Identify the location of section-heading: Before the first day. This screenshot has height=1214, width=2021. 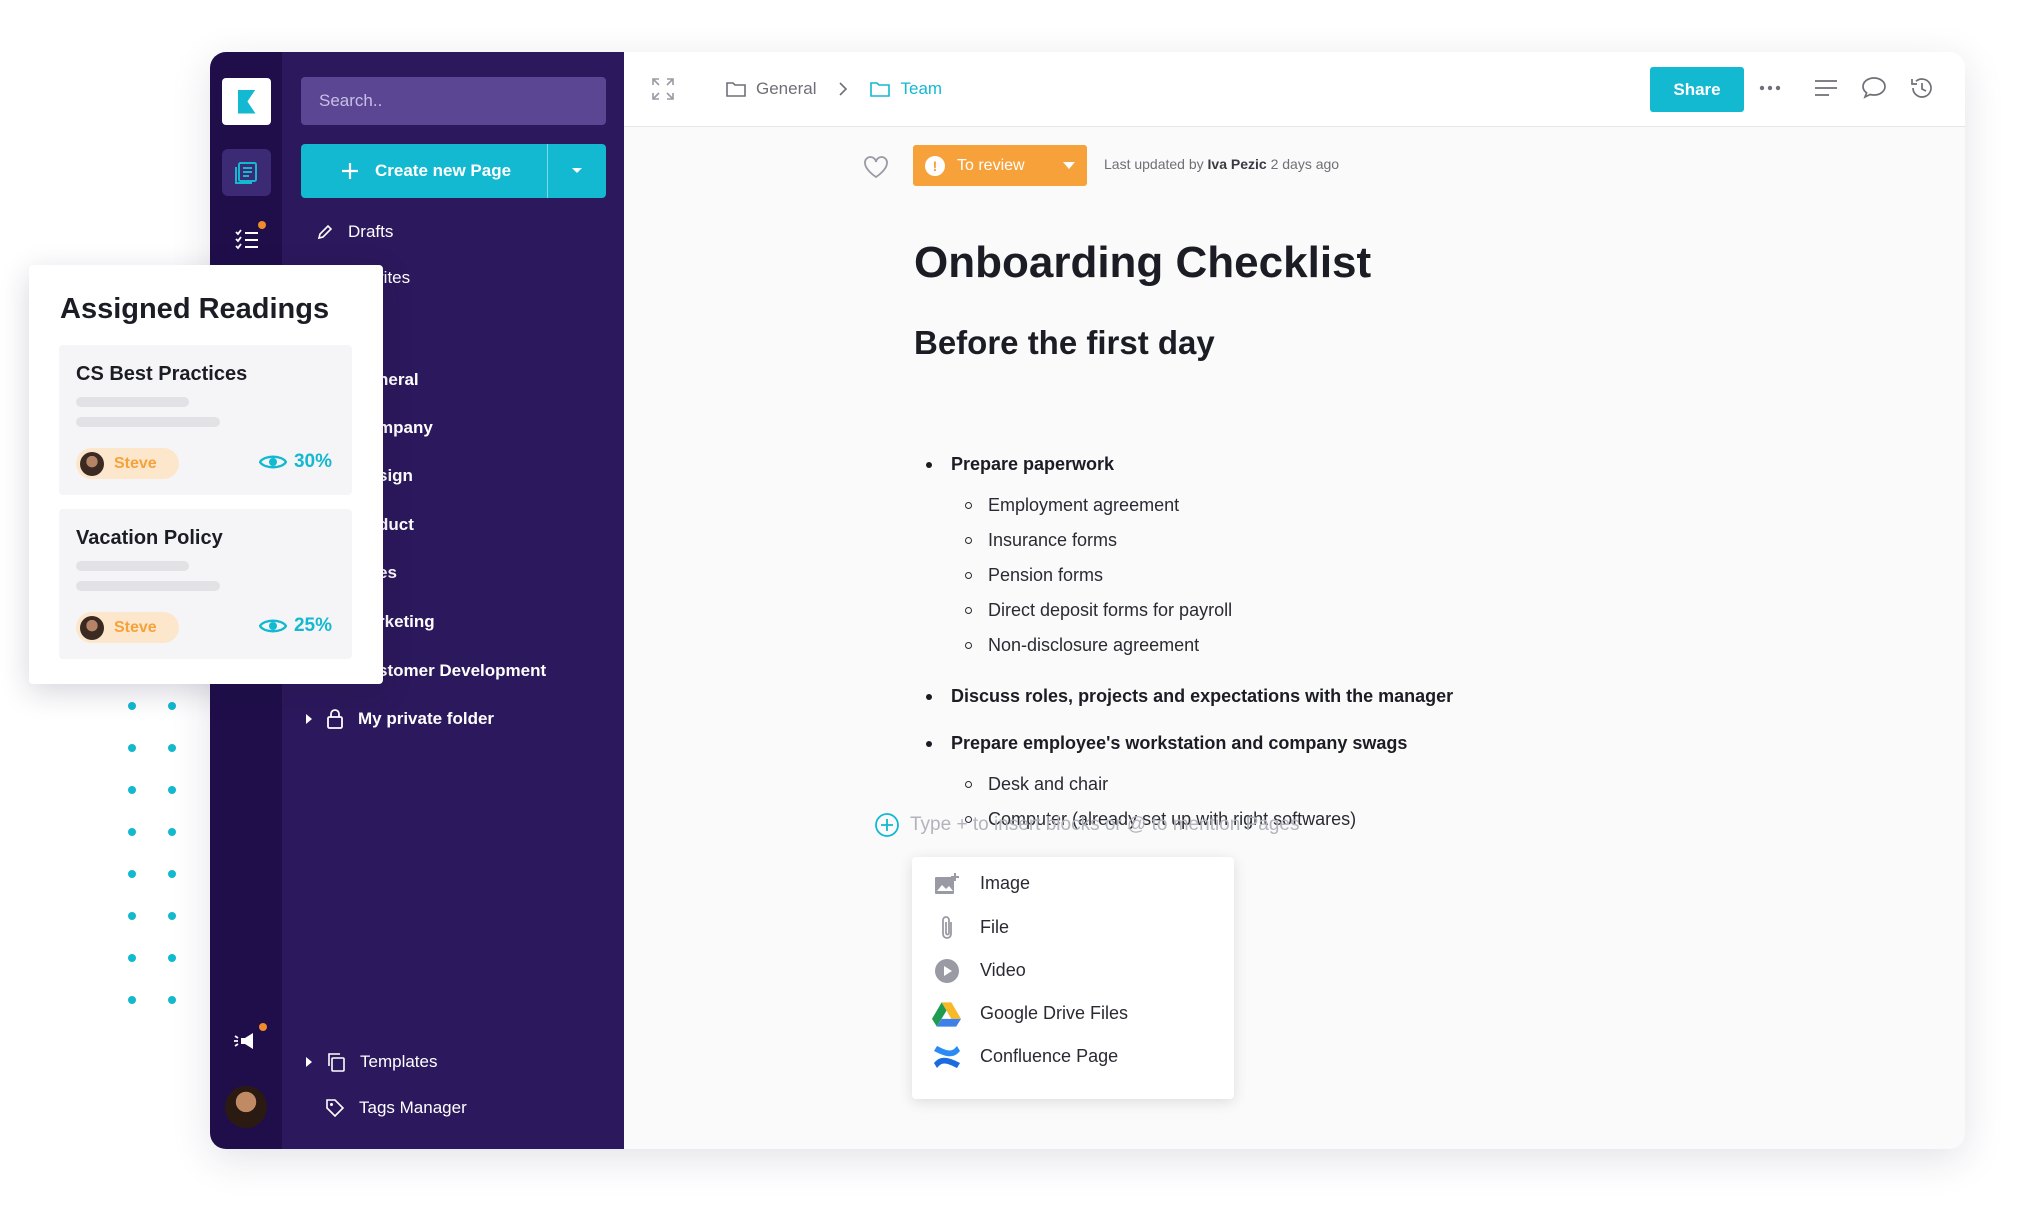
(1064, 343).